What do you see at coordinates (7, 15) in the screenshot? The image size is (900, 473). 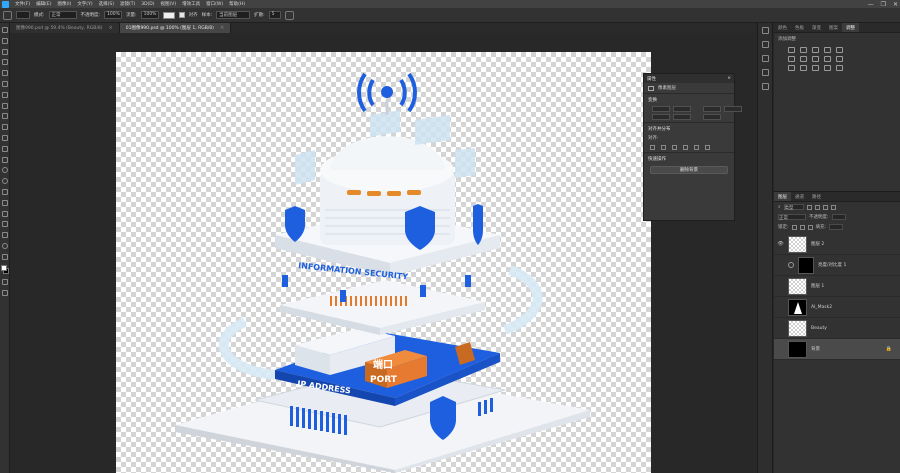 I see `stamp-tool-icon` at bounding box center [7, 15].